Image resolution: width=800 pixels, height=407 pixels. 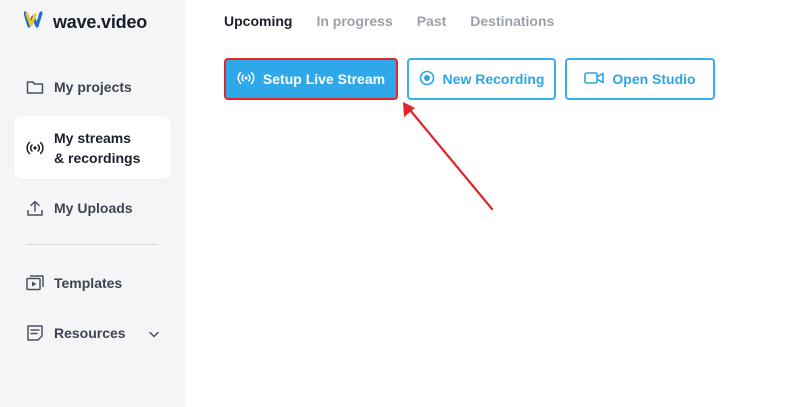 What do you see at coordinates (448, 156) in the screenshot?
I see `annotation-arrow` at bounding box center [448, 156].